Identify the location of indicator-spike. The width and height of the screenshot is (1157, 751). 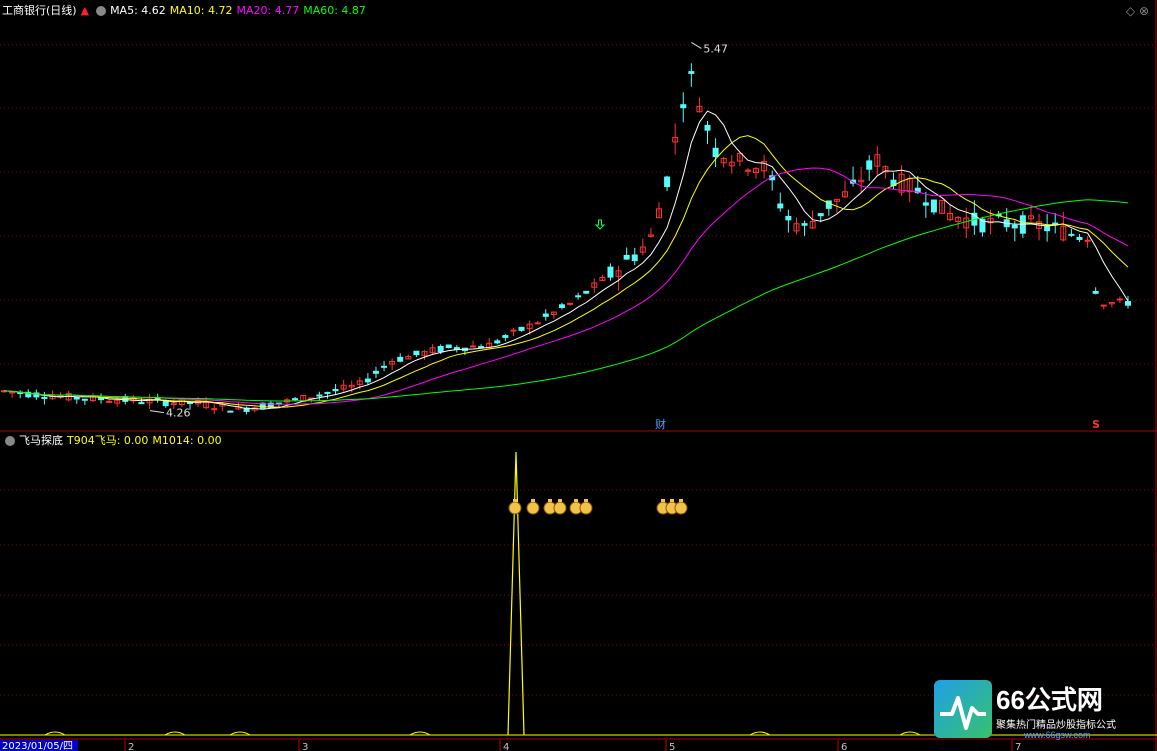
(516, 593).